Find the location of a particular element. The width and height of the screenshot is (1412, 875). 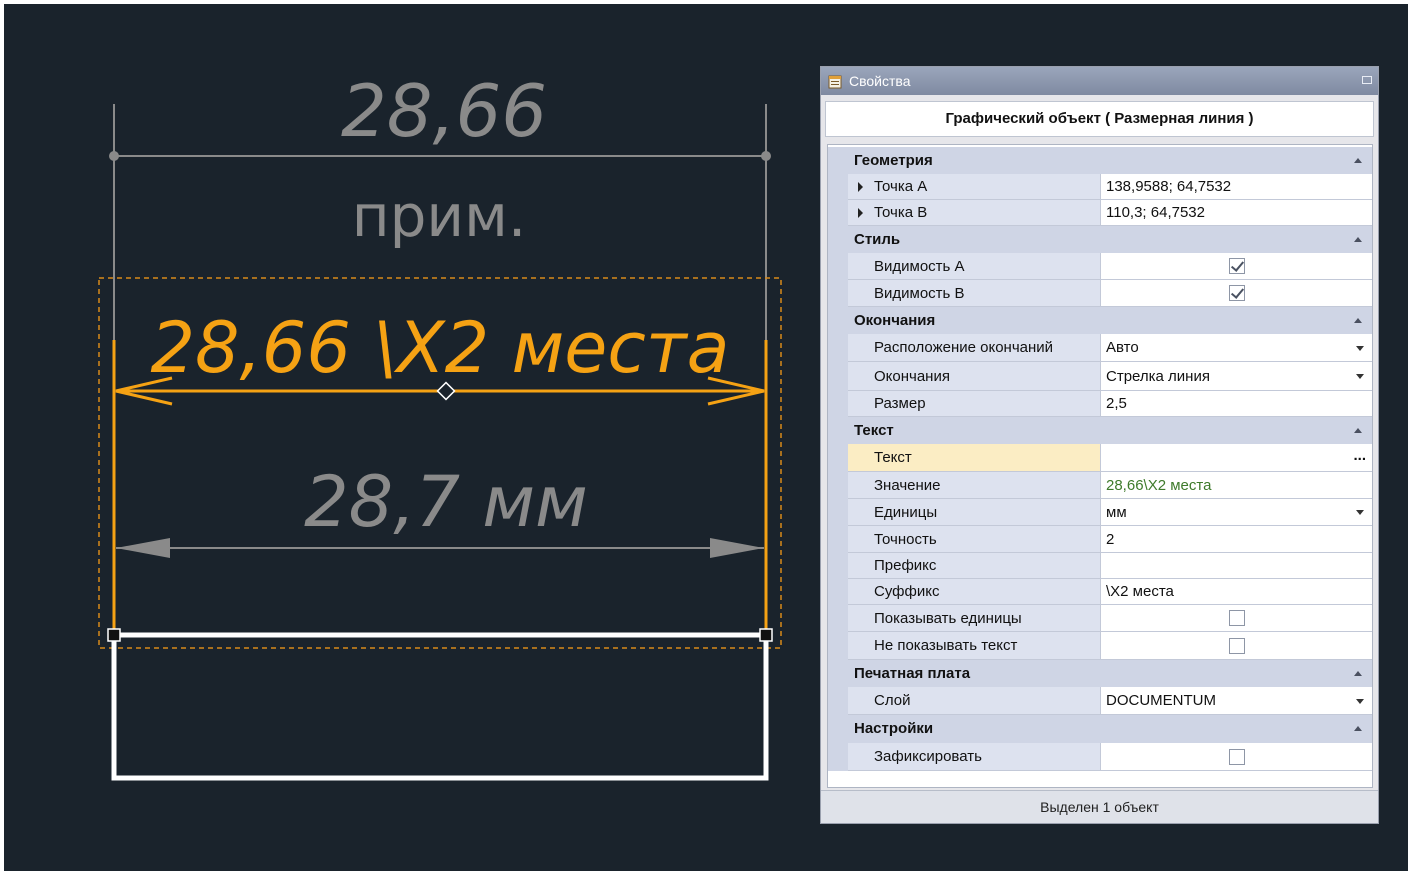

top-dim-end-dot-left is located at coordinates (114, 156).